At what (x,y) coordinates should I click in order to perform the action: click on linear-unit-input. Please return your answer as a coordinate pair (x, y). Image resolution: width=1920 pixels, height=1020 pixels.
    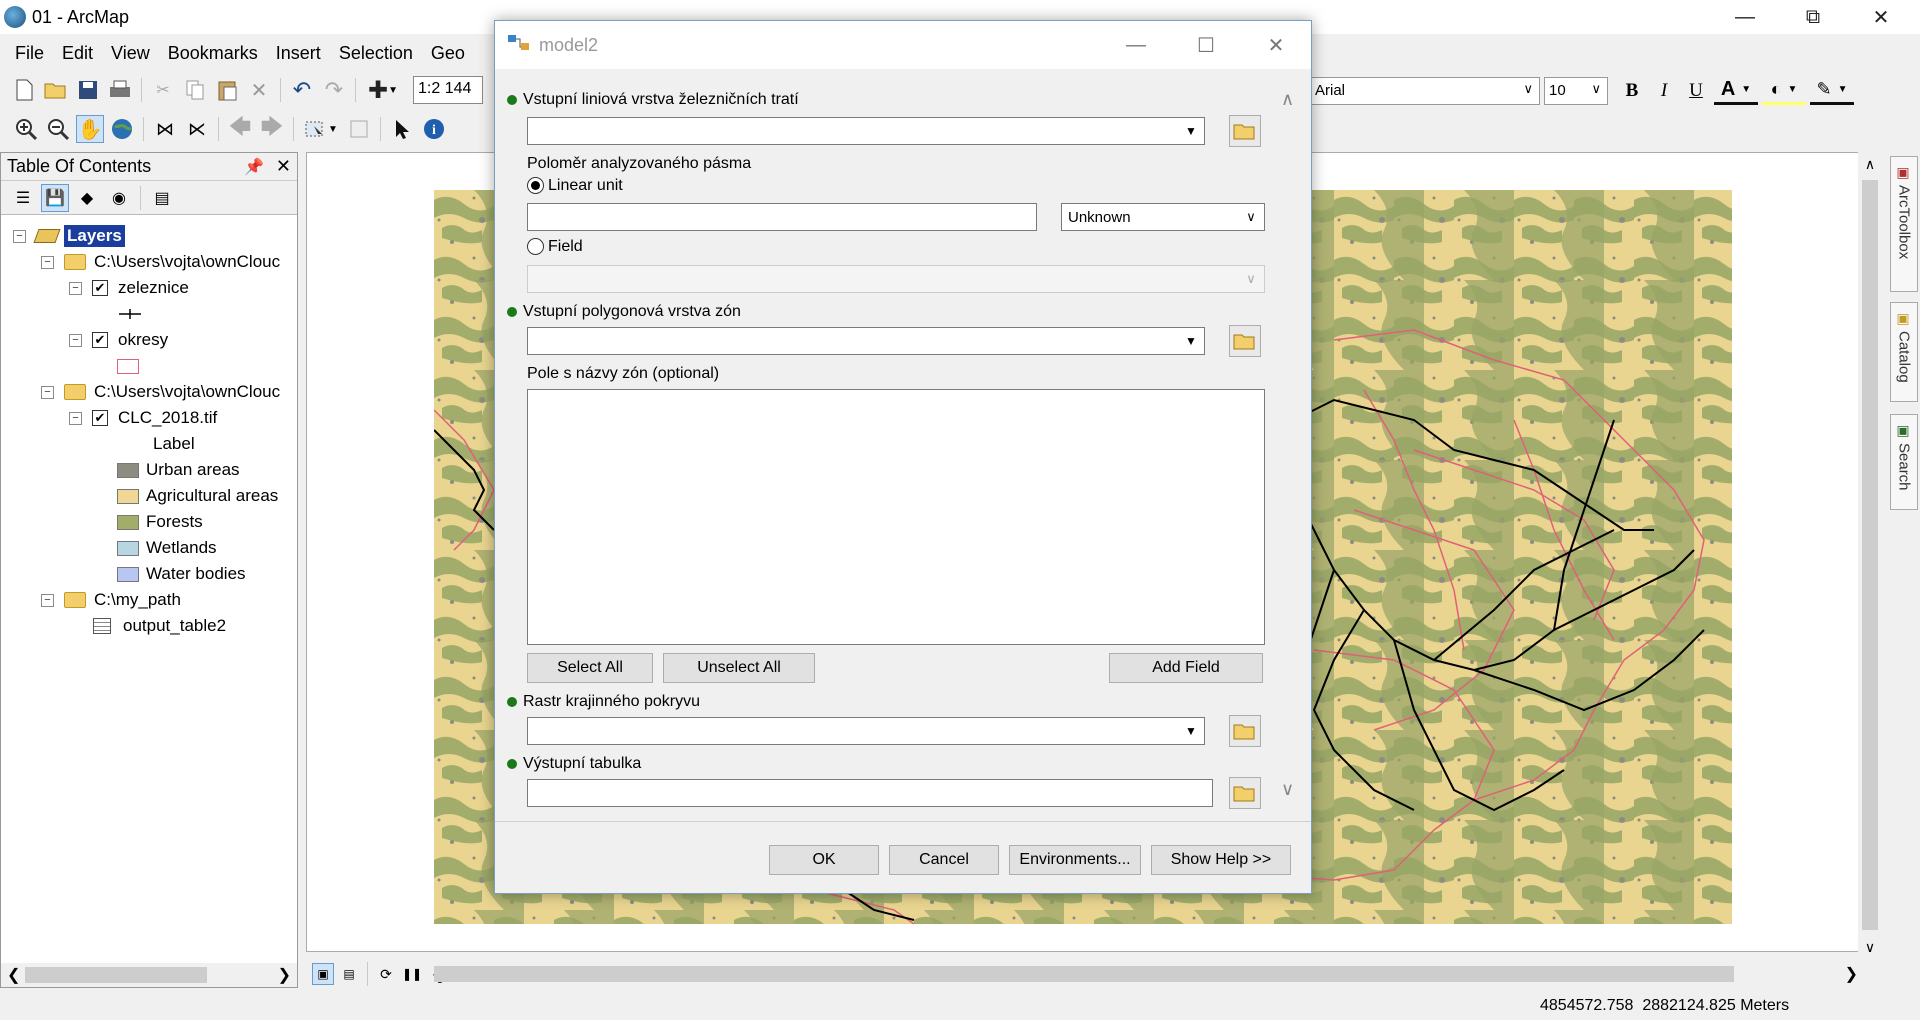
    Looking at the image, I should click on (782, 217).